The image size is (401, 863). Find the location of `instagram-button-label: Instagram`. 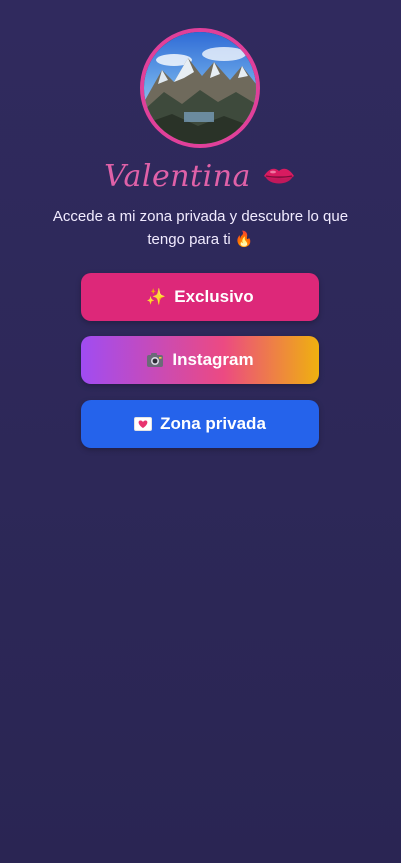

instagram-button-label: Instagram is located at coordinates (213, 359).